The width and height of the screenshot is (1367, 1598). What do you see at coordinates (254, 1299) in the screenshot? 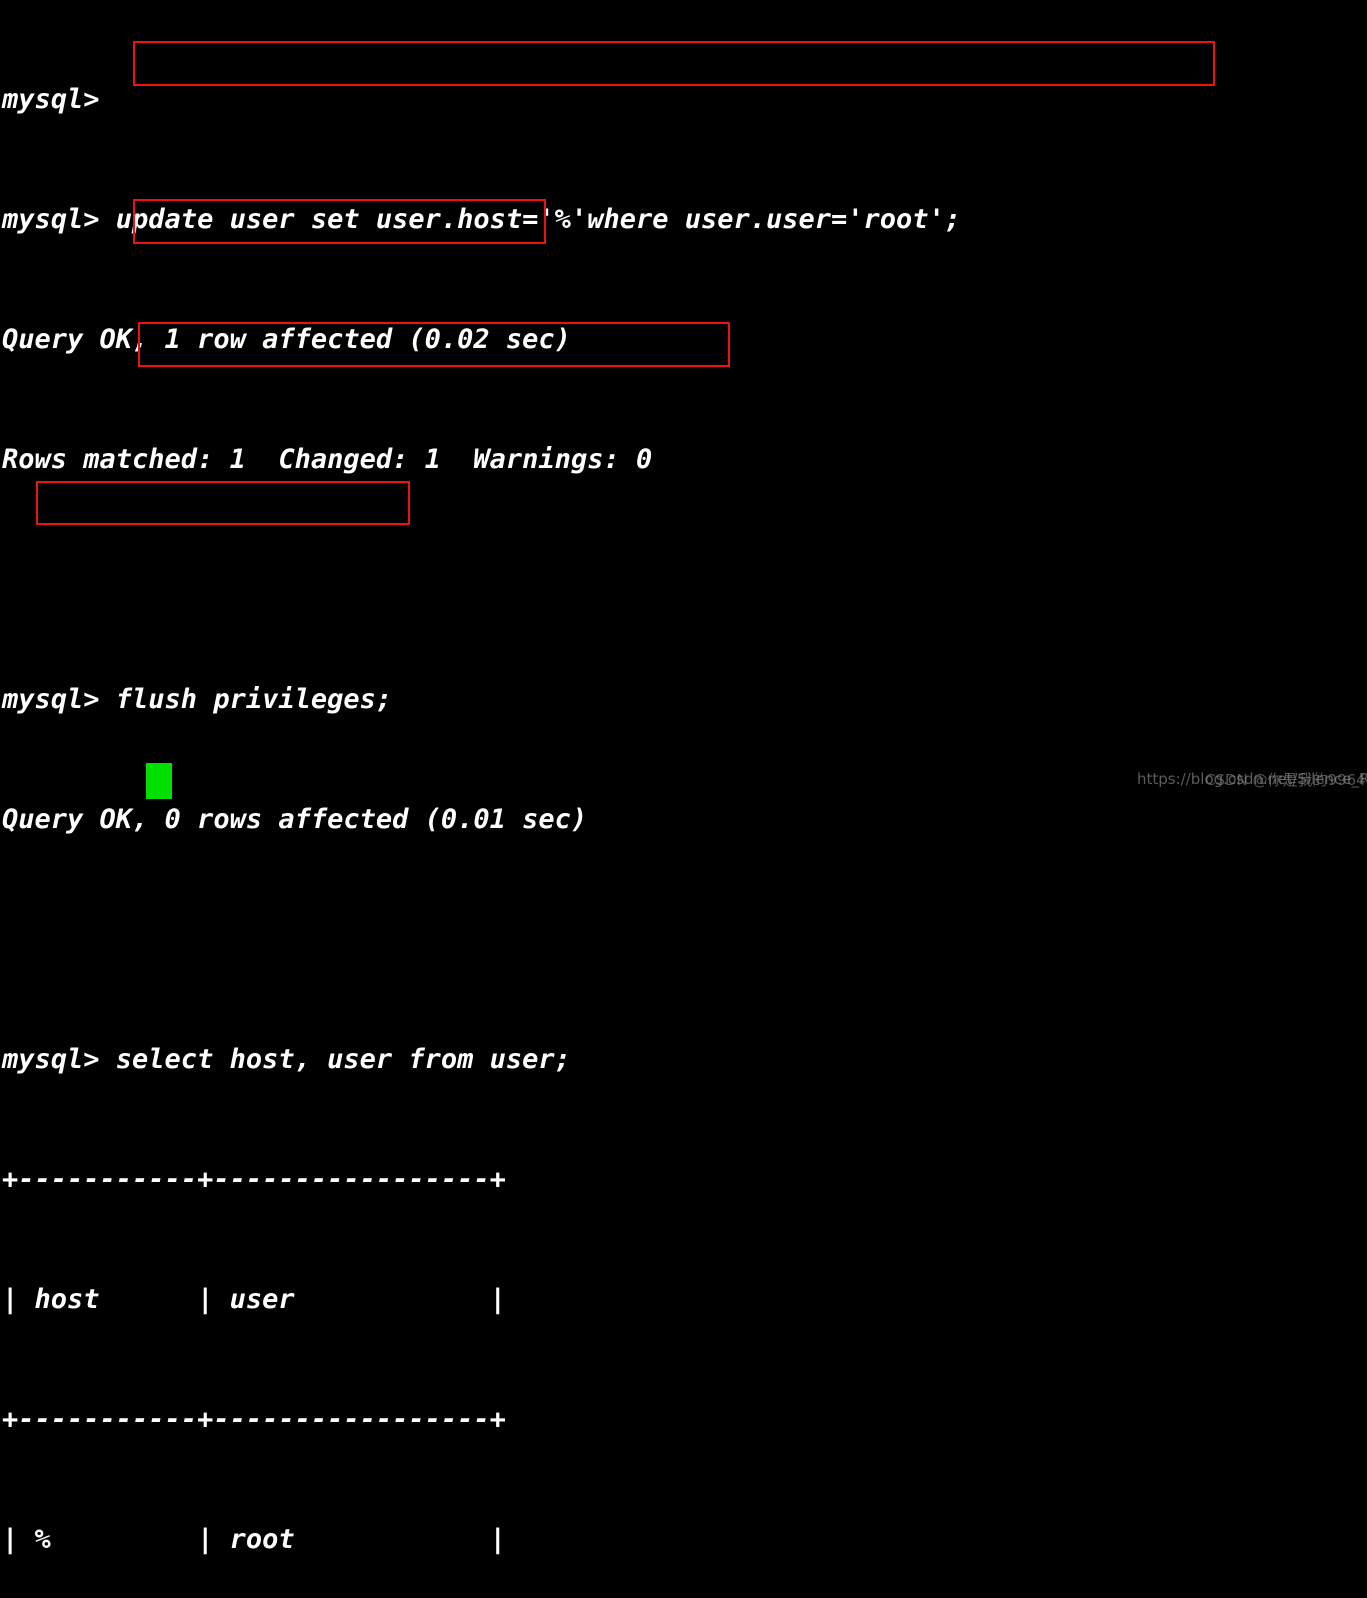
I see `table-header-row: | host | user |` at bounding box center [254, 1299].